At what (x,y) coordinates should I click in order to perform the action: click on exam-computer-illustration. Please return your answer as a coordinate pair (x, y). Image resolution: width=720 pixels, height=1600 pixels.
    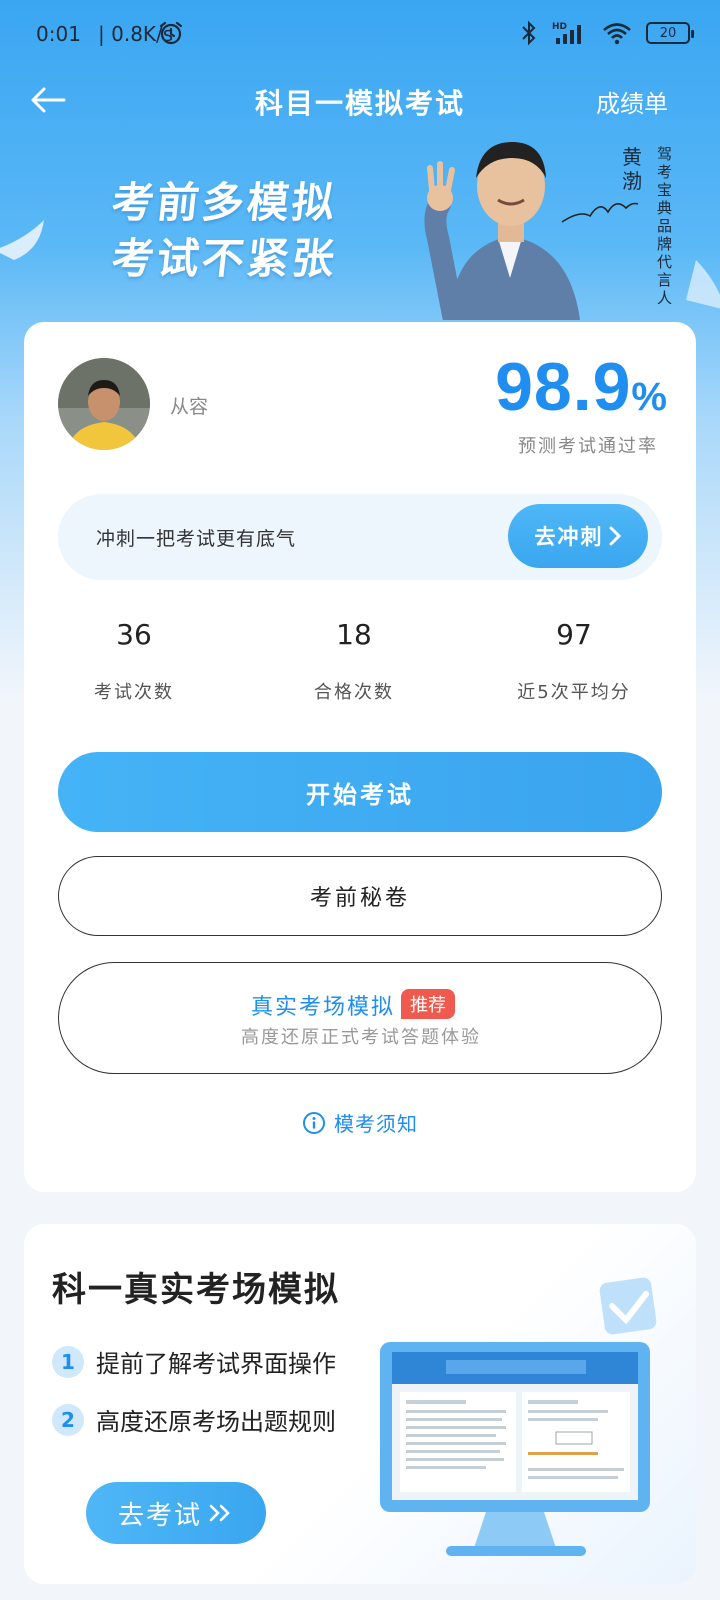
    Looking at the image, I should click on (518, 1416).